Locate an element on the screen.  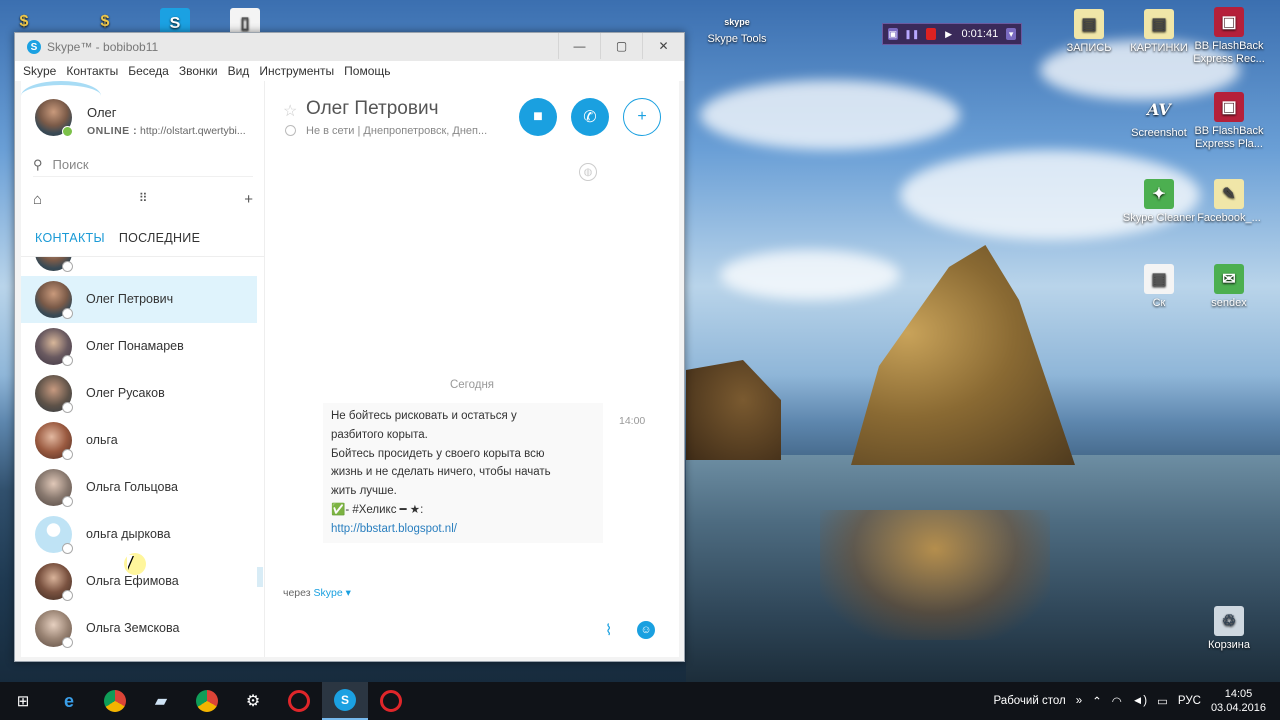
recorder-toolbar: ▣ ❚❚ ▶ 0:01:41 ▾ is located at coordinates (952, 34).